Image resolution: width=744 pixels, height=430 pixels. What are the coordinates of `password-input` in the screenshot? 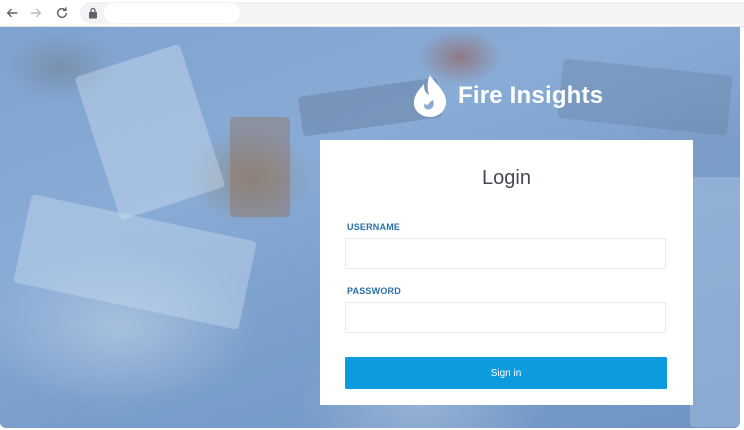 It's located at (505, 317).